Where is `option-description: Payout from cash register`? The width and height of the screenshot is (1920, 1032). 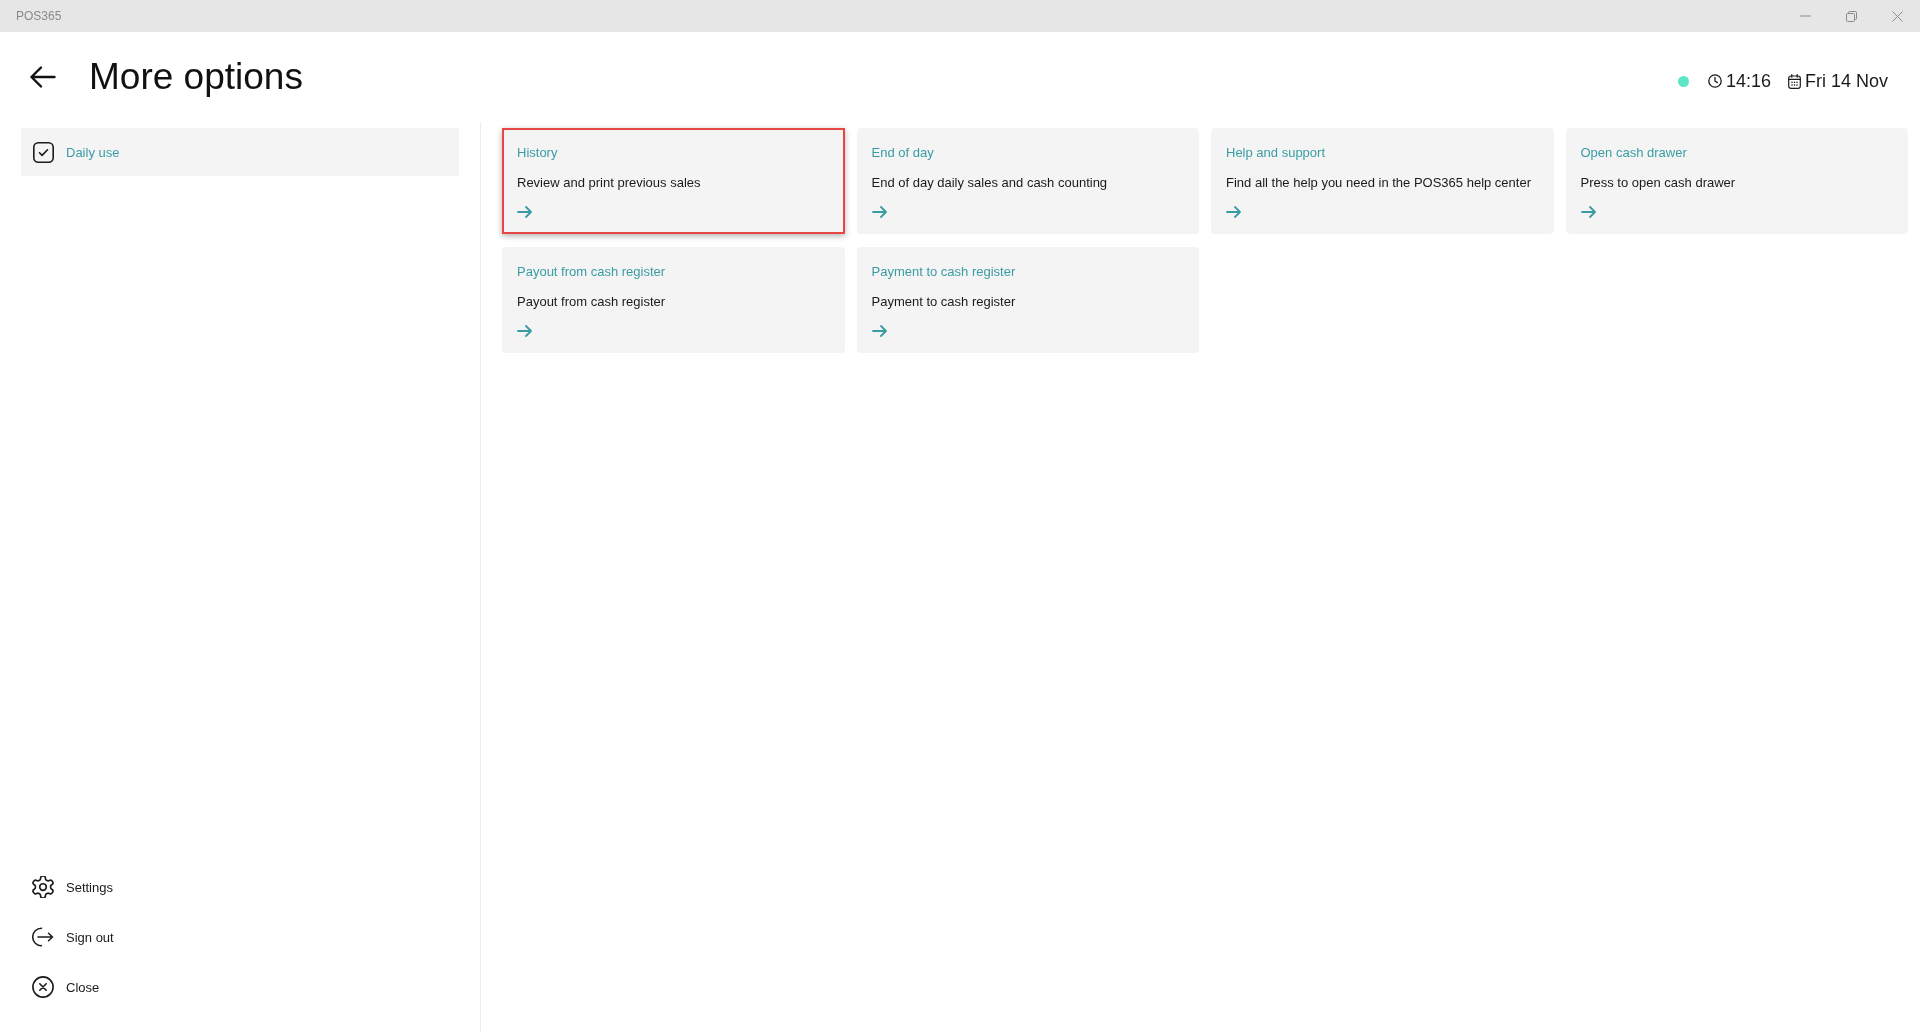
option-description: Payout from cash register is located at coordinates (591, 302).